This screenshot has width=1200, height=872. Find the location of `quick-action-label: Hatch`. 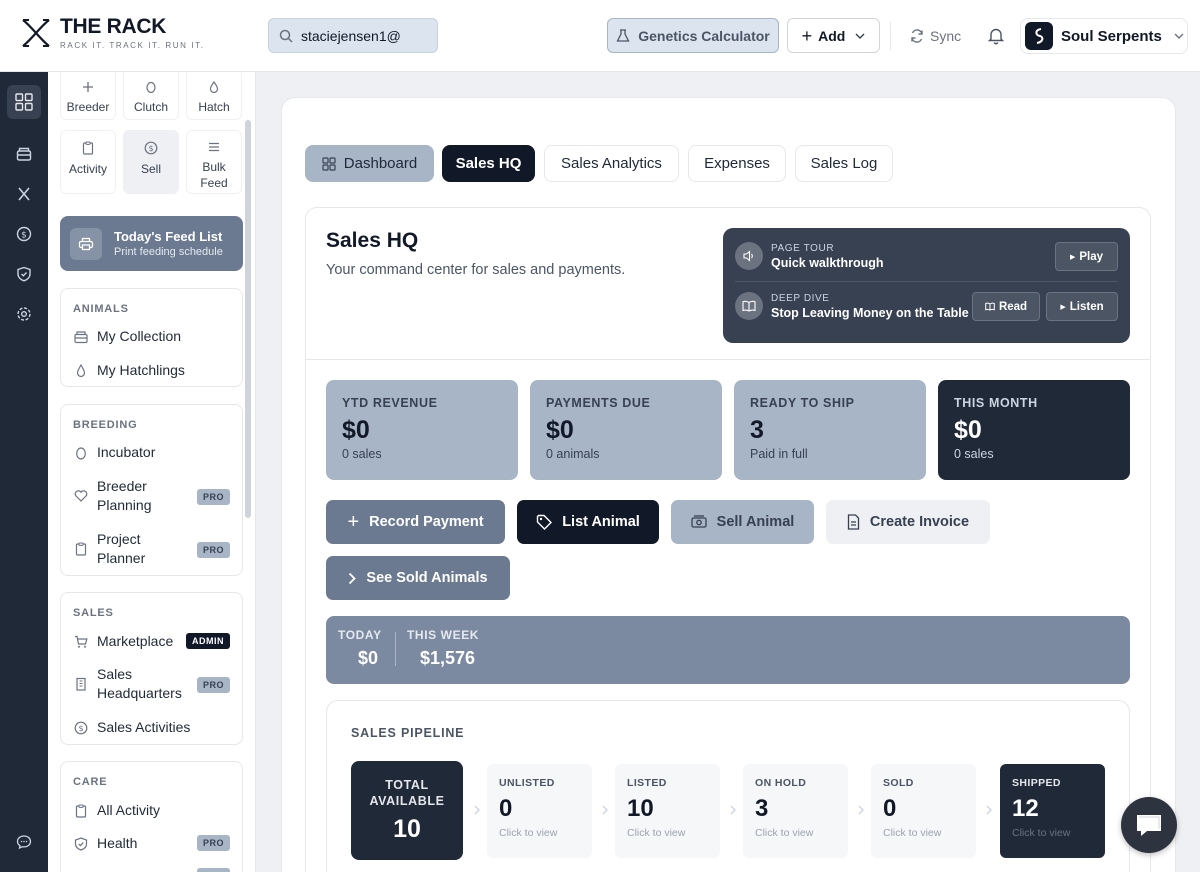

quick-action-label: Hatch is located at coordinates (214, 107).